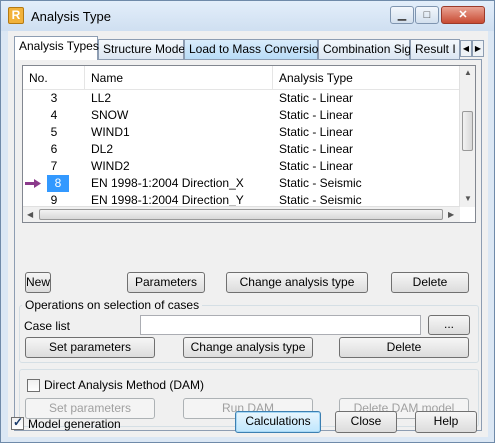 Image resolution: width=495 pixels, height=443 pixels. Describe the element at coordinates (366, 422) in the screenshot. I see `close-button: Close` at that location.